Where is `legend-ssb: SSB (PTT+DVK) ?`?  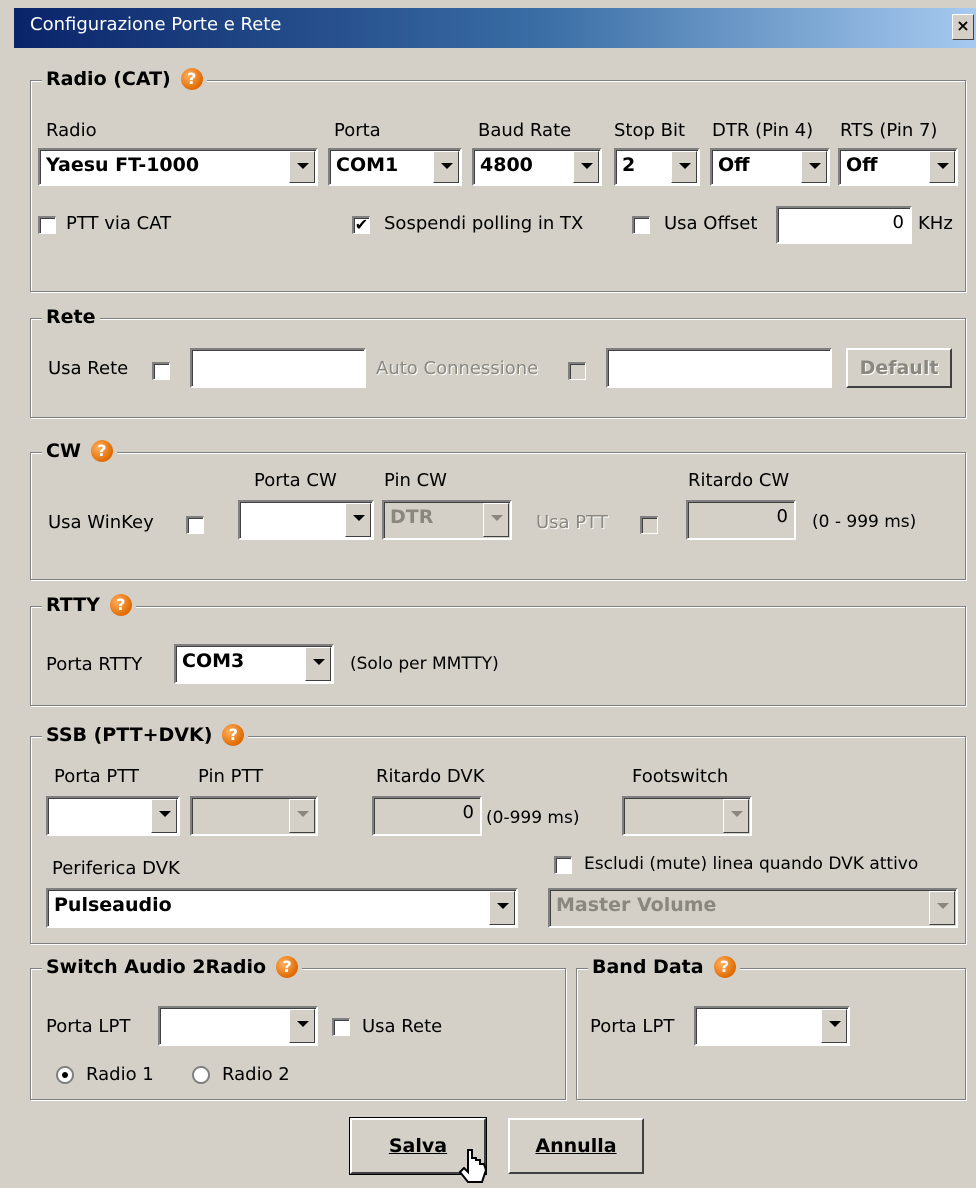
legend-ssb: SSB (PTT+DVK) ? is located at coordinates (145, 735).